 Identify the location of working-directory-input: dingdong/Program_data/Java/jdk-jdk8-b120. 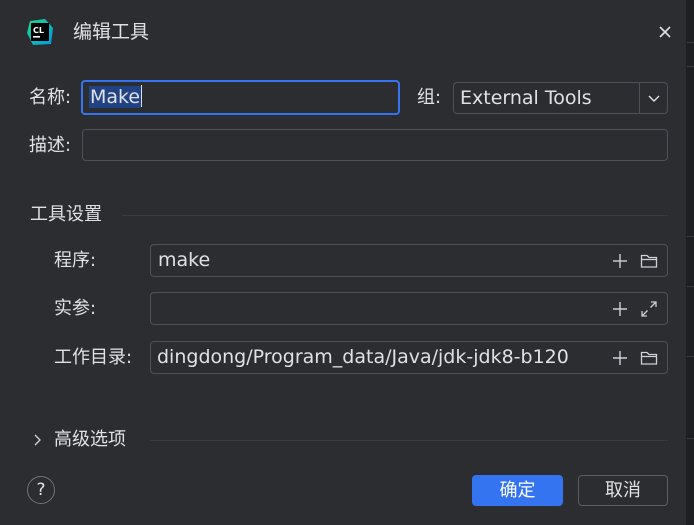
(409, 357).